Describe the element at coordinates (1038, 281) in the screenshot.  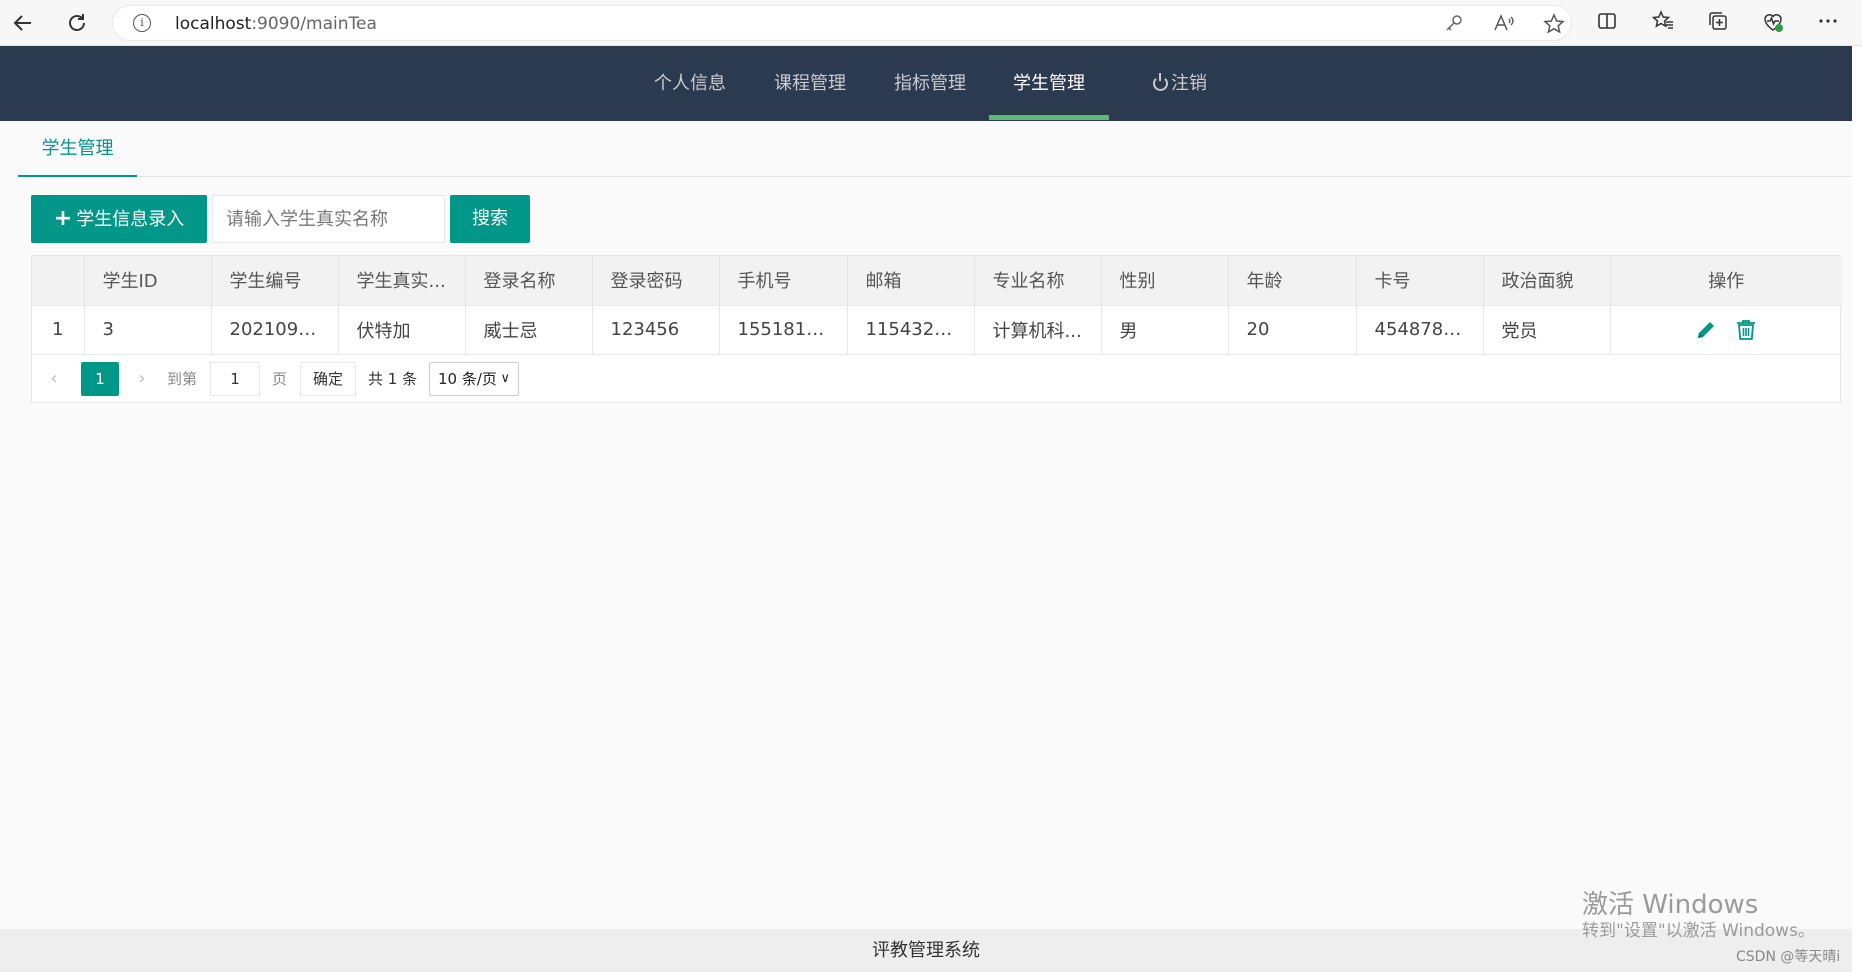
I see `header-major: 专业名称` at that location.